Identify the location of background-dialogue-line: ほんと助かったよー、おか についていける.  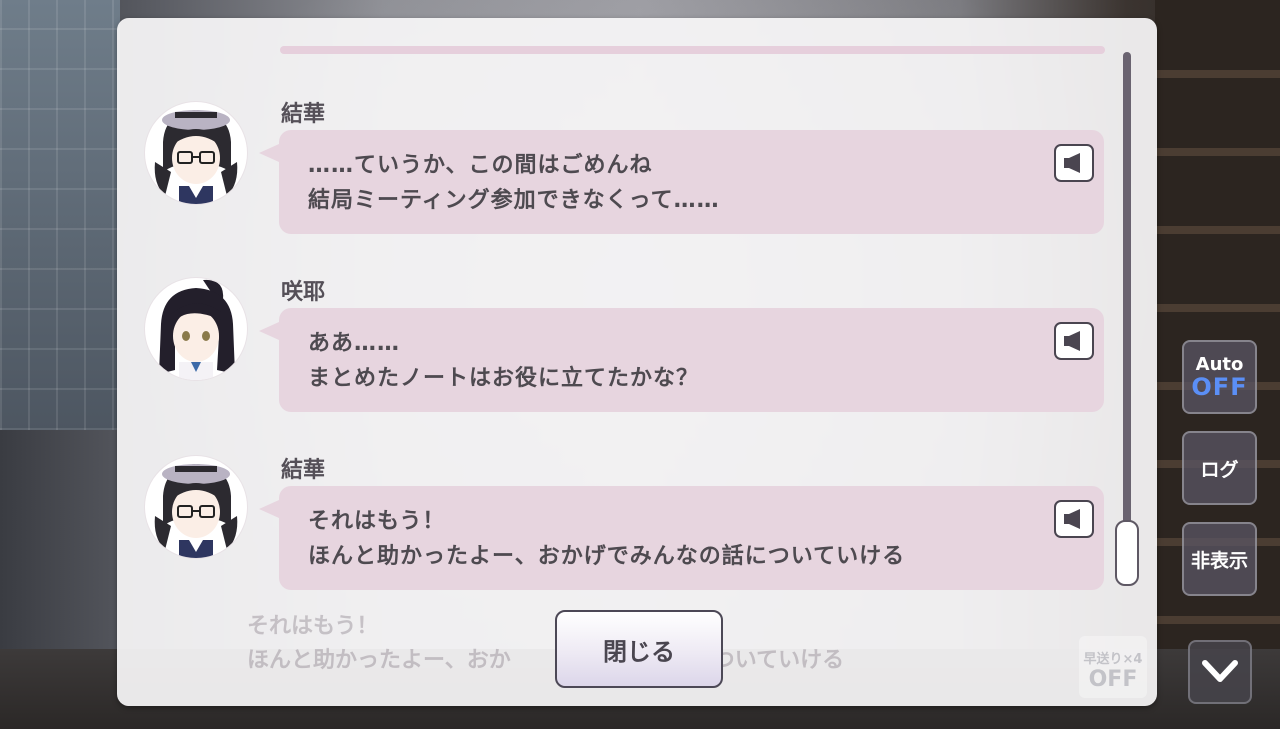
(546, 660).